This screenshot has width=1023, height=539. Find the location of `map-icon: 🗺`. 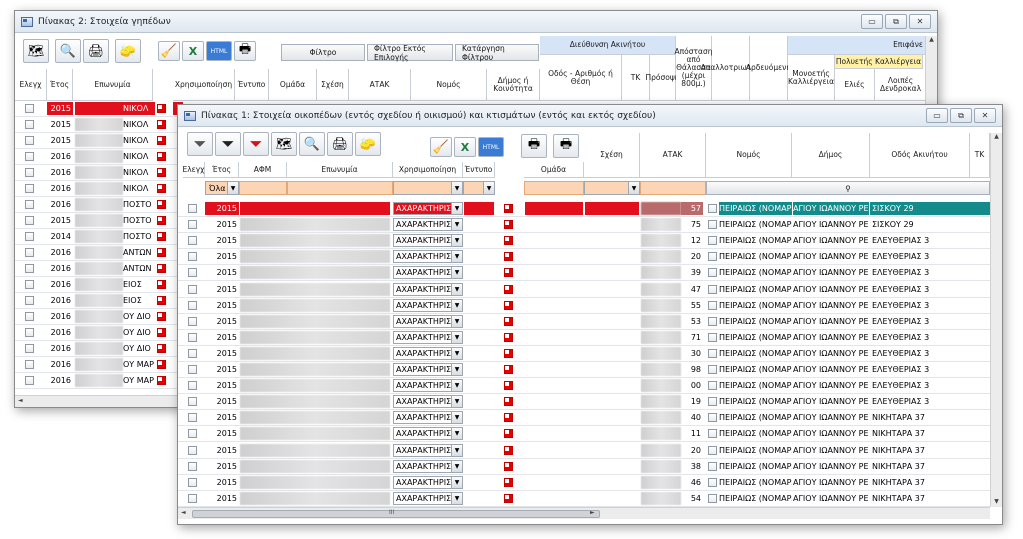

map-icon: 🗺 is located at coordinates (36, 51).